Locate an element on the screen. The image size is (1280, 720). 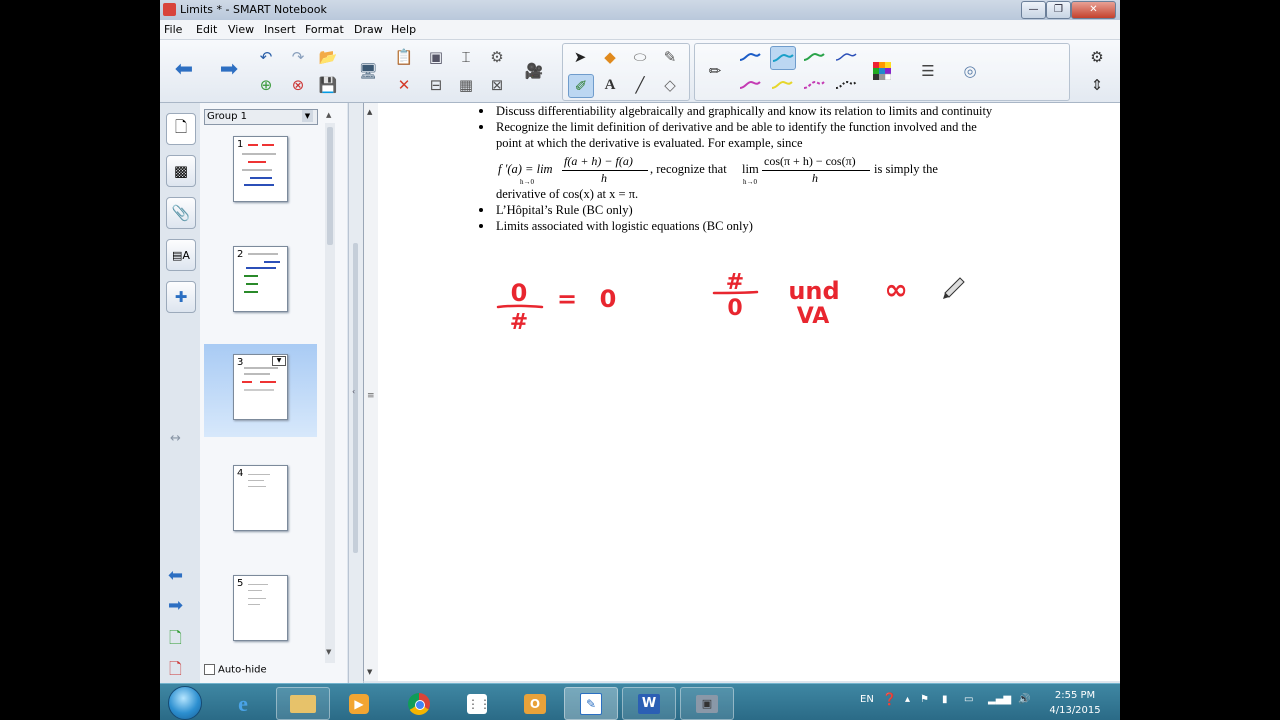
delete-icon: ✕ is located at coordinates (404, 85).